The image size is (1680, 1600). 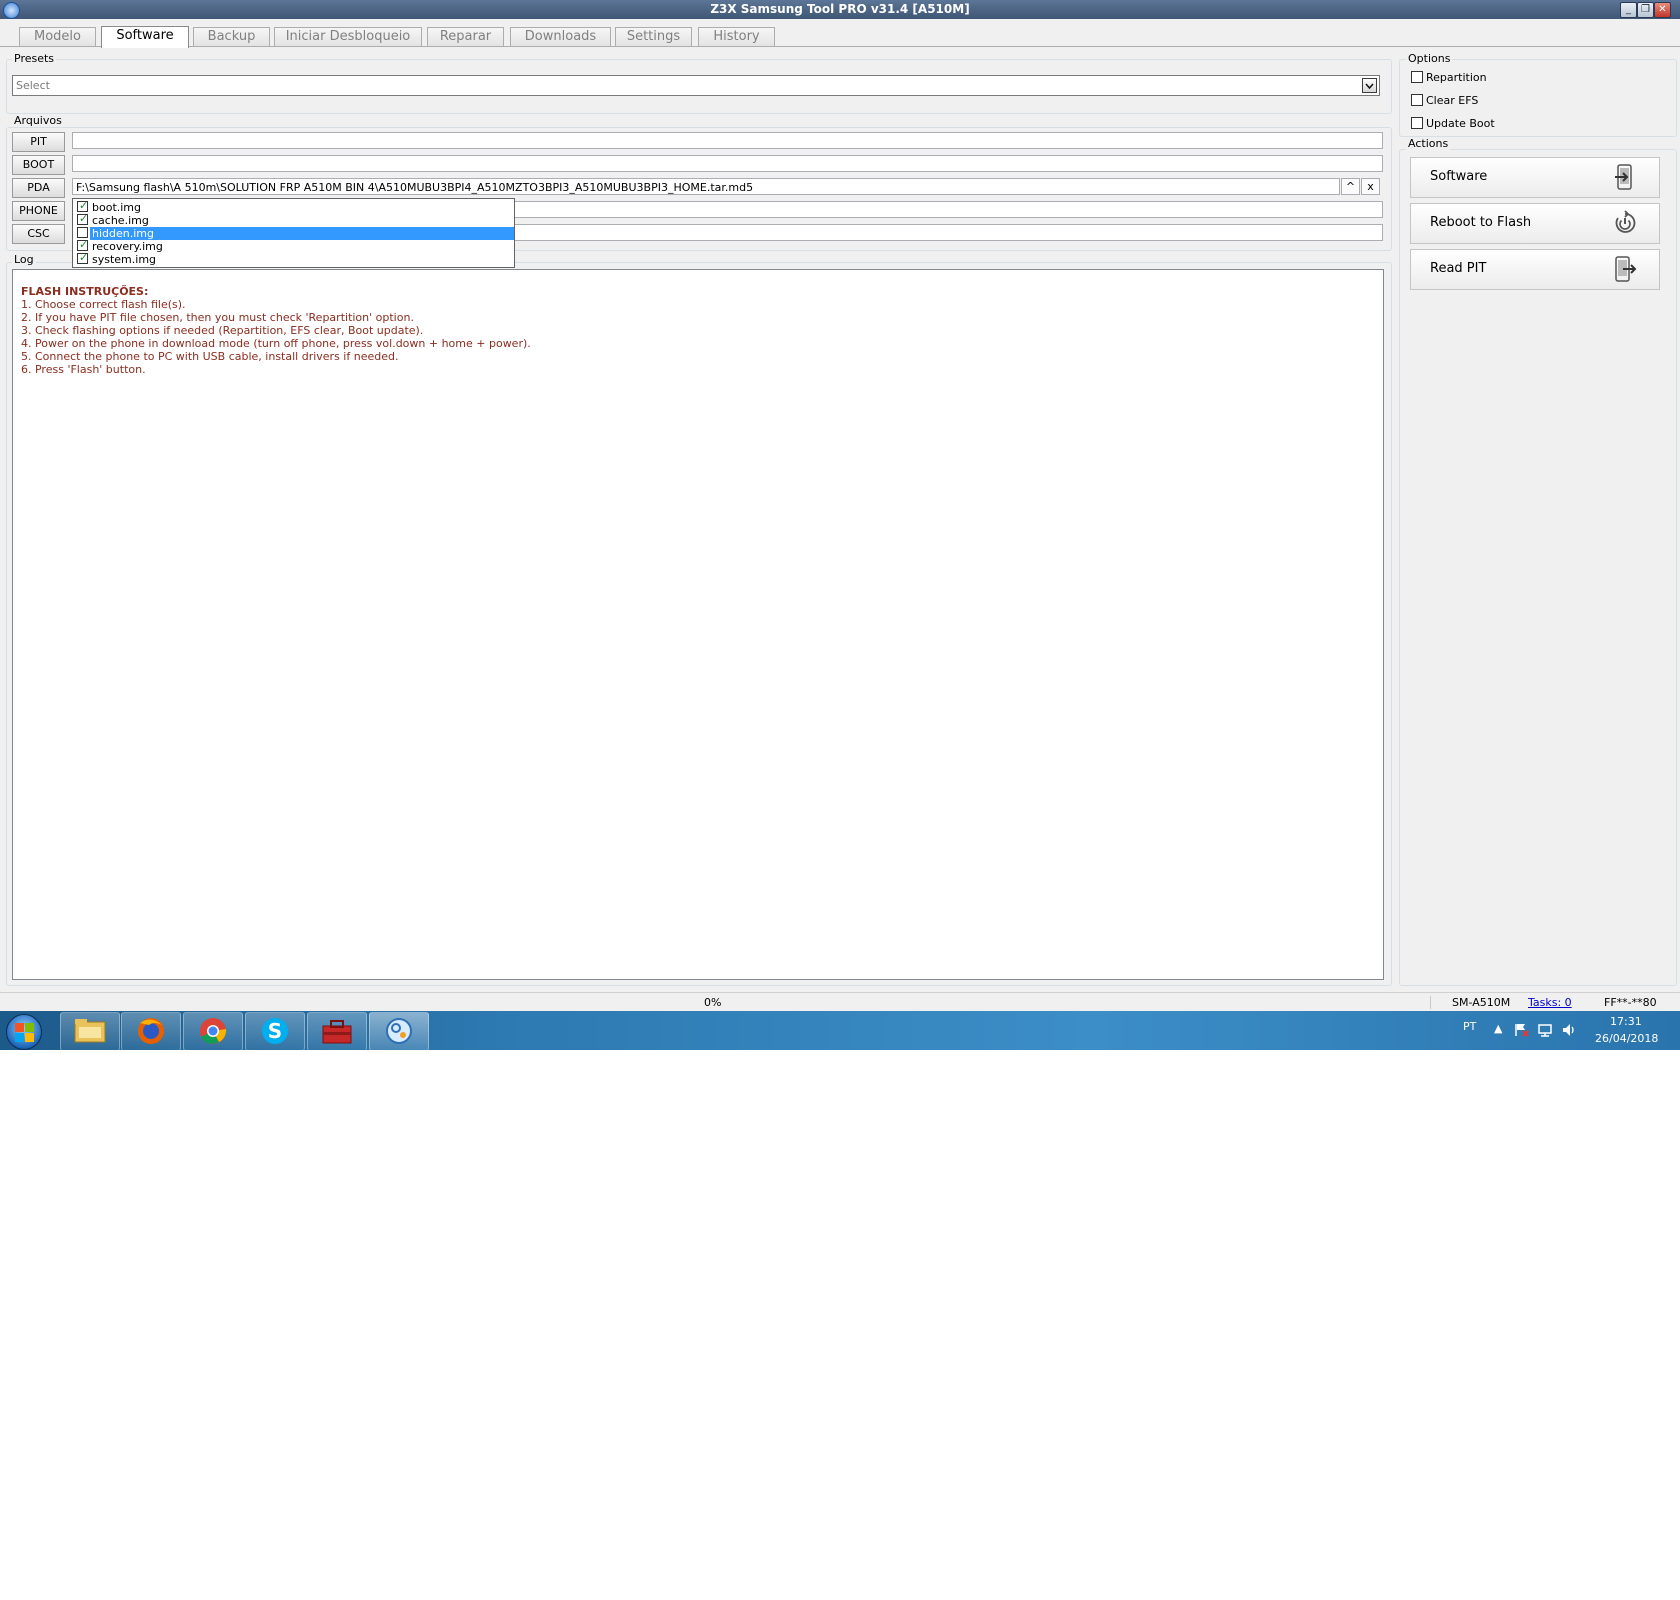 I want to click on volume-icon, so click(x=1569, y=1030).